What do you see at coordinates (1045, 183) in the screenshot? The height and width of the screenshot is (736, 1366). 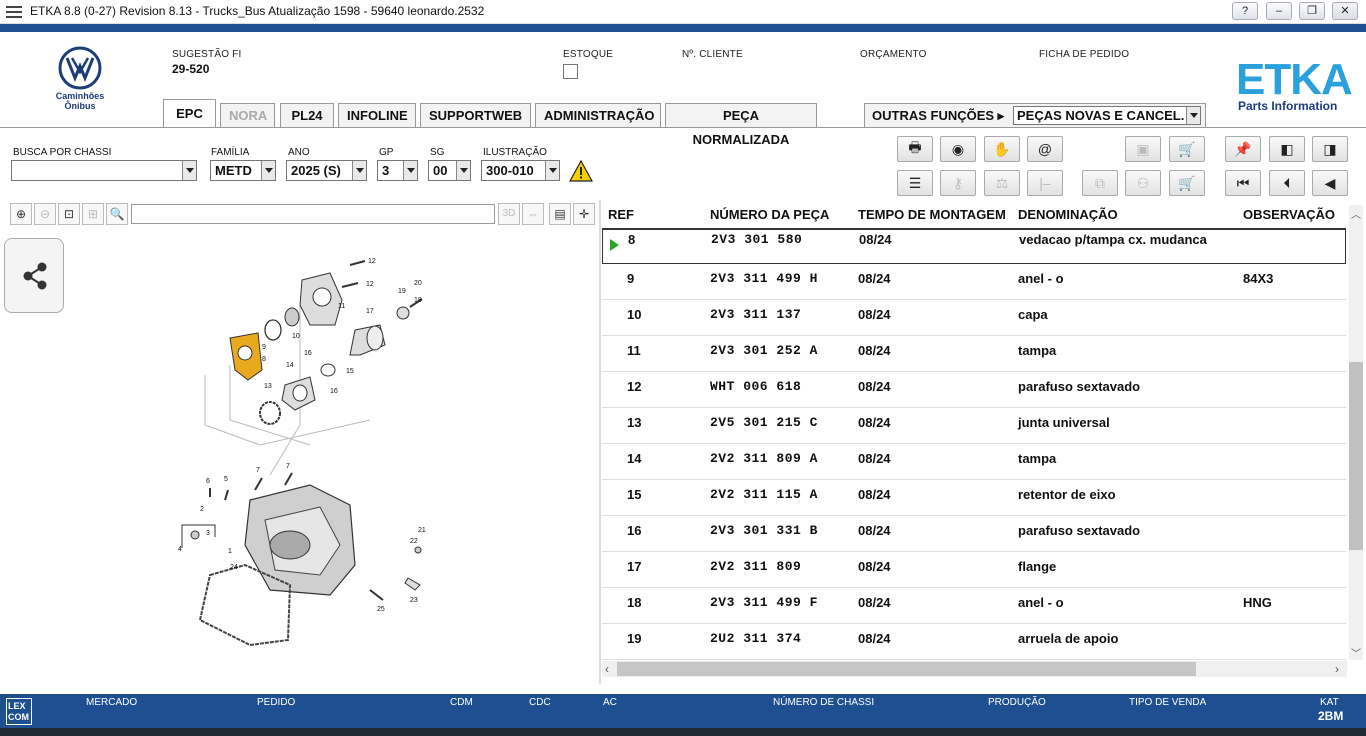 I see `minus-arrow-icon: |–` at bounding box center [1045, 183].